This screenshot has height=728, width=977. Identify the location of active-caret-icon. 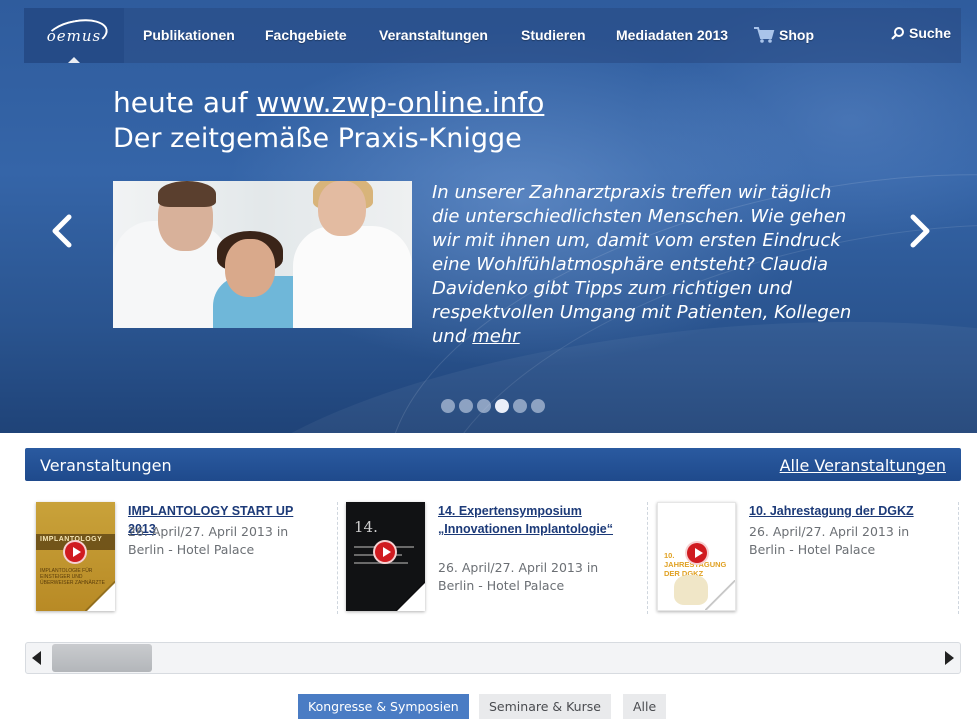
(74, 60).